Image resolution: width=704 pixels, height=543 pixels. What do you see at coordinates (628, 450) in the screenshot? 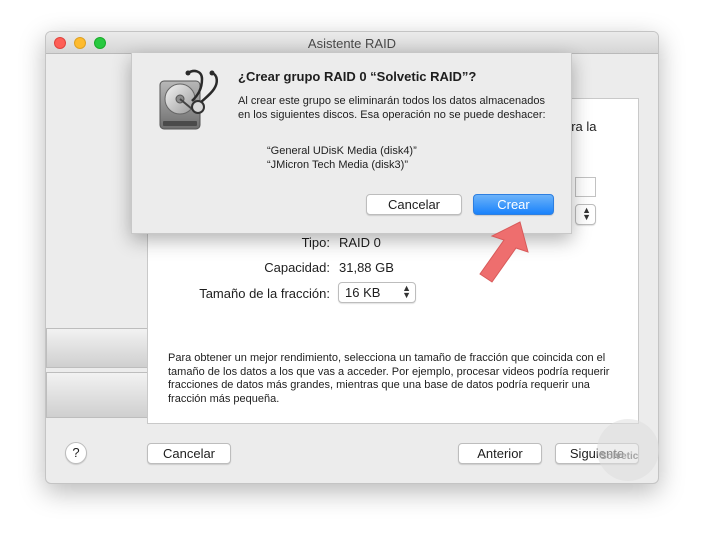
I see `watermark-logo` at bounding box center [628, 450].